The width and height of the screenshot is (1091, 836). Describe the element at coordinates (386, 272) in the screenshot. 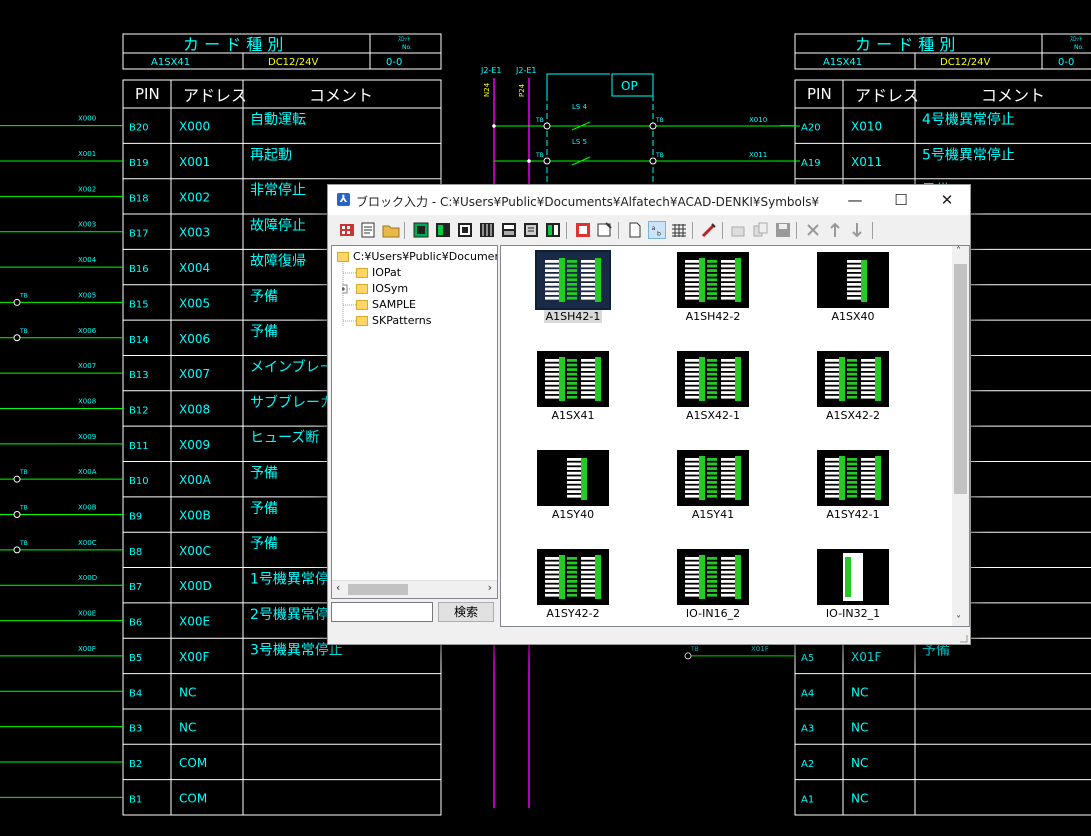

I see `tree-item-iopat: IOPat` at that location.